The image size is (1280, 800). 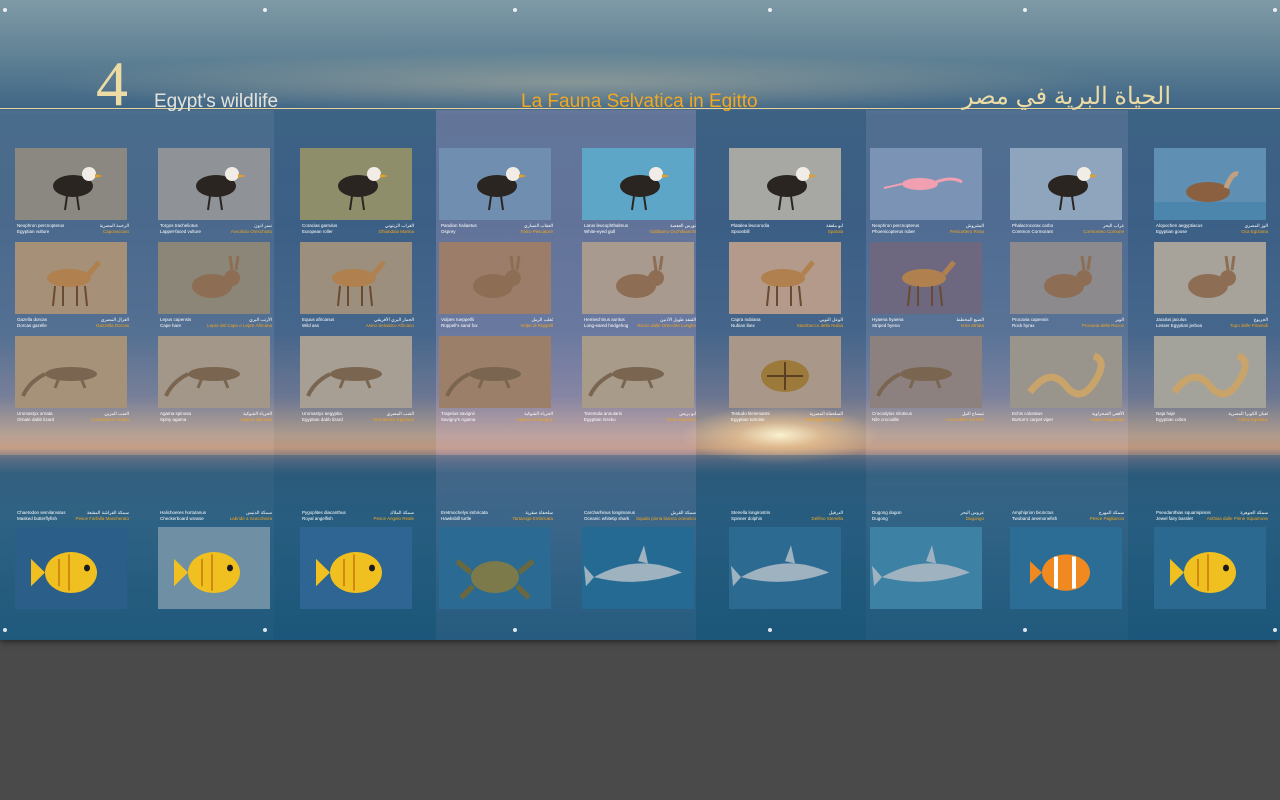 I want to click on tortoise-icon, so click(x=785, y=372).